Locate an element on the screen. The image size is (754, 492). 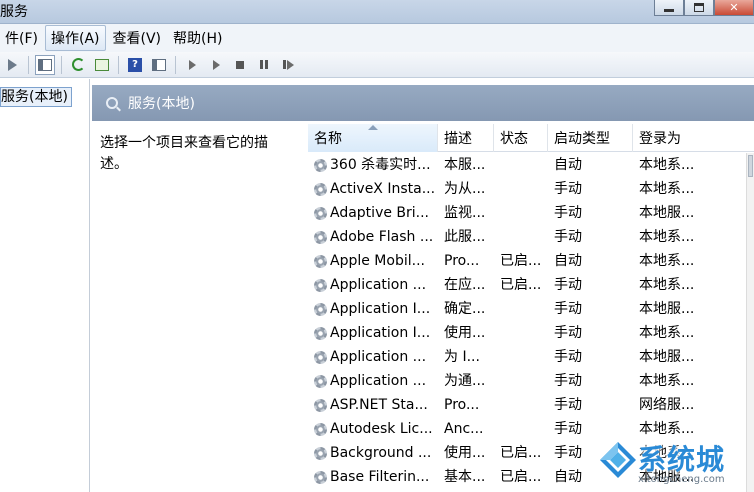
maximize-icon is located at coordinates (699, 7).